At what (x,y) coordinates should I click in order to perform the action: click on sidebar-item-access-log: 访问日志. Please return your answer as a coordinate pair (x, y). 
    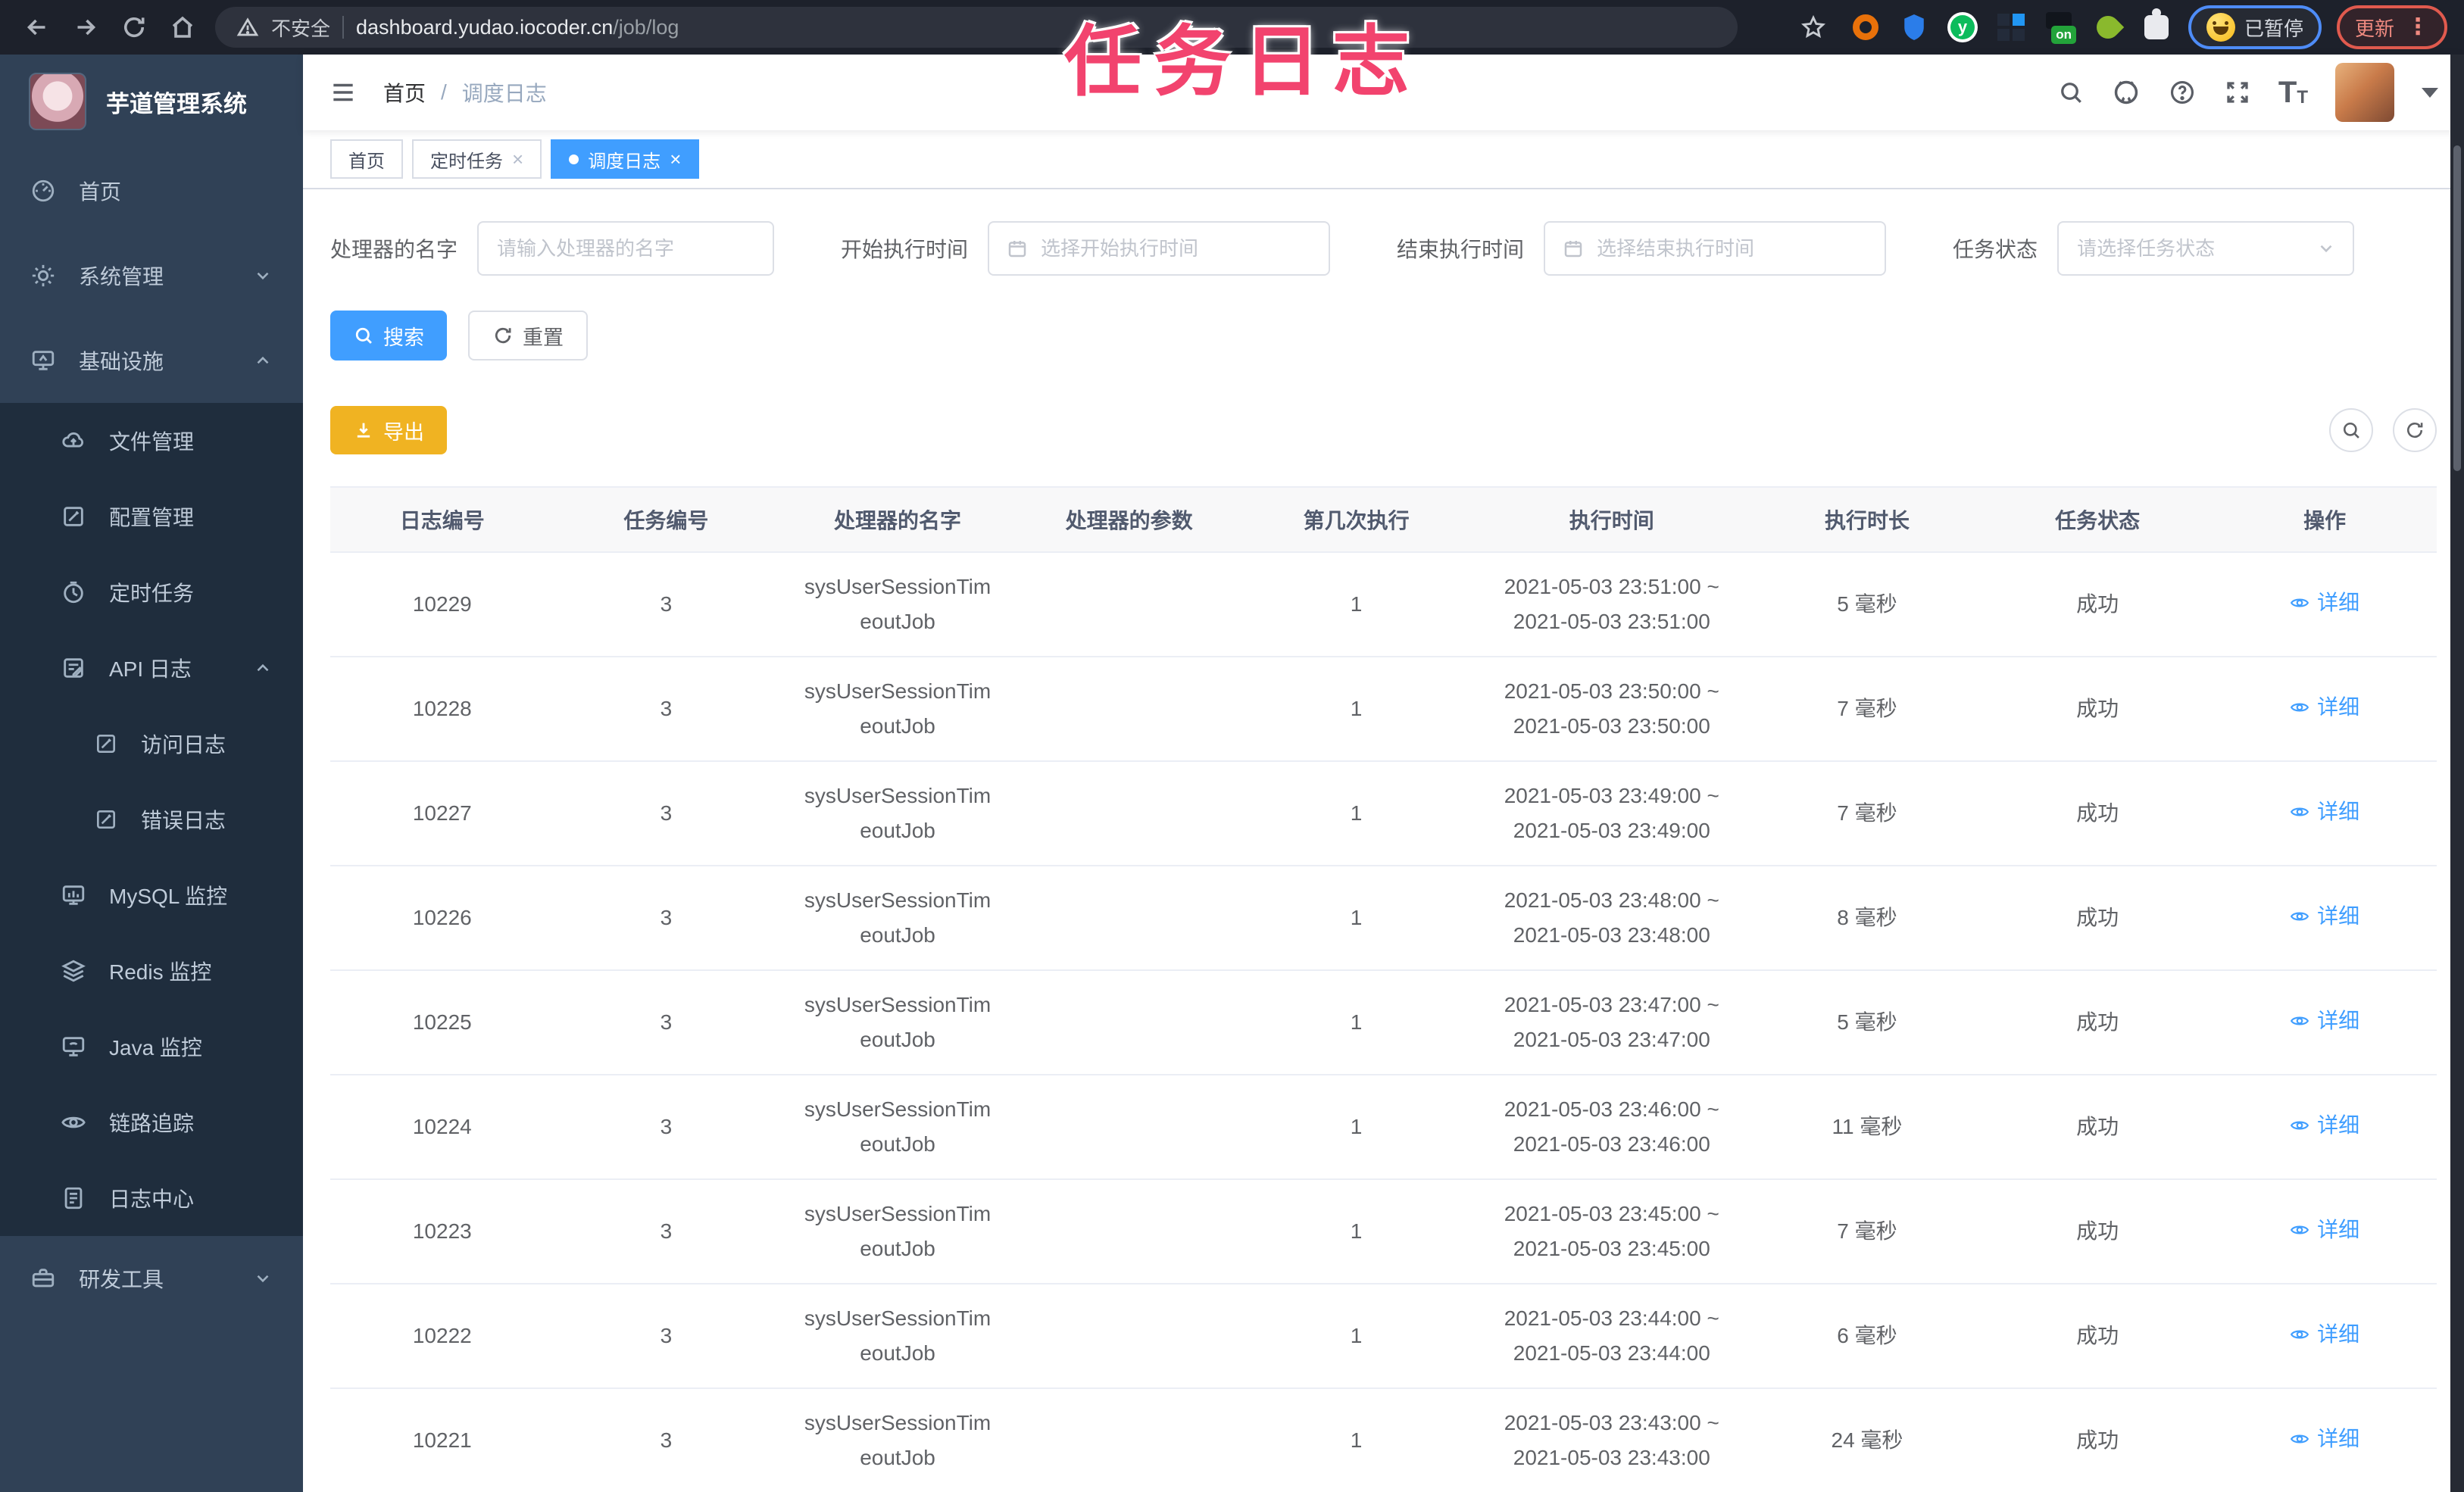
    Looking at the image, I should click on (151, 744).